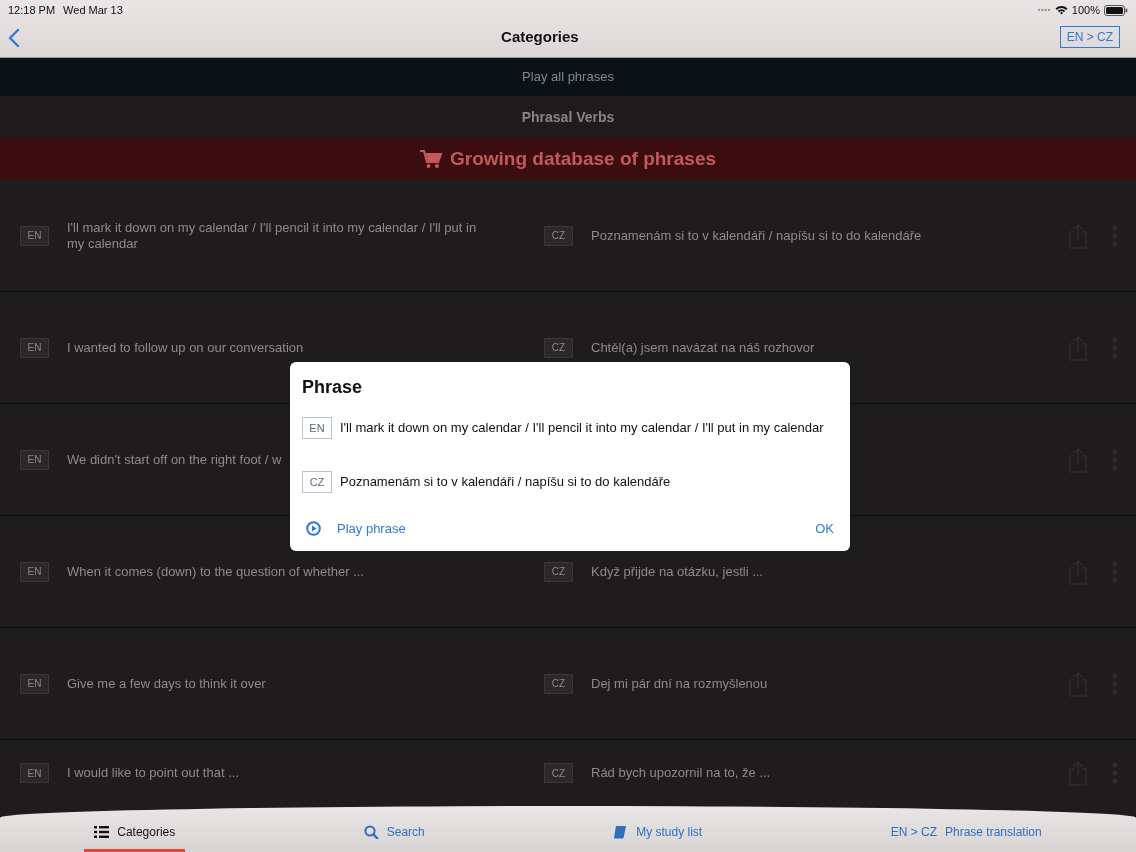 Image resolution: width=1136 pixels, height=852 pixels. I want to click on play-phrase-button: Play phrase, so click(356, 529).